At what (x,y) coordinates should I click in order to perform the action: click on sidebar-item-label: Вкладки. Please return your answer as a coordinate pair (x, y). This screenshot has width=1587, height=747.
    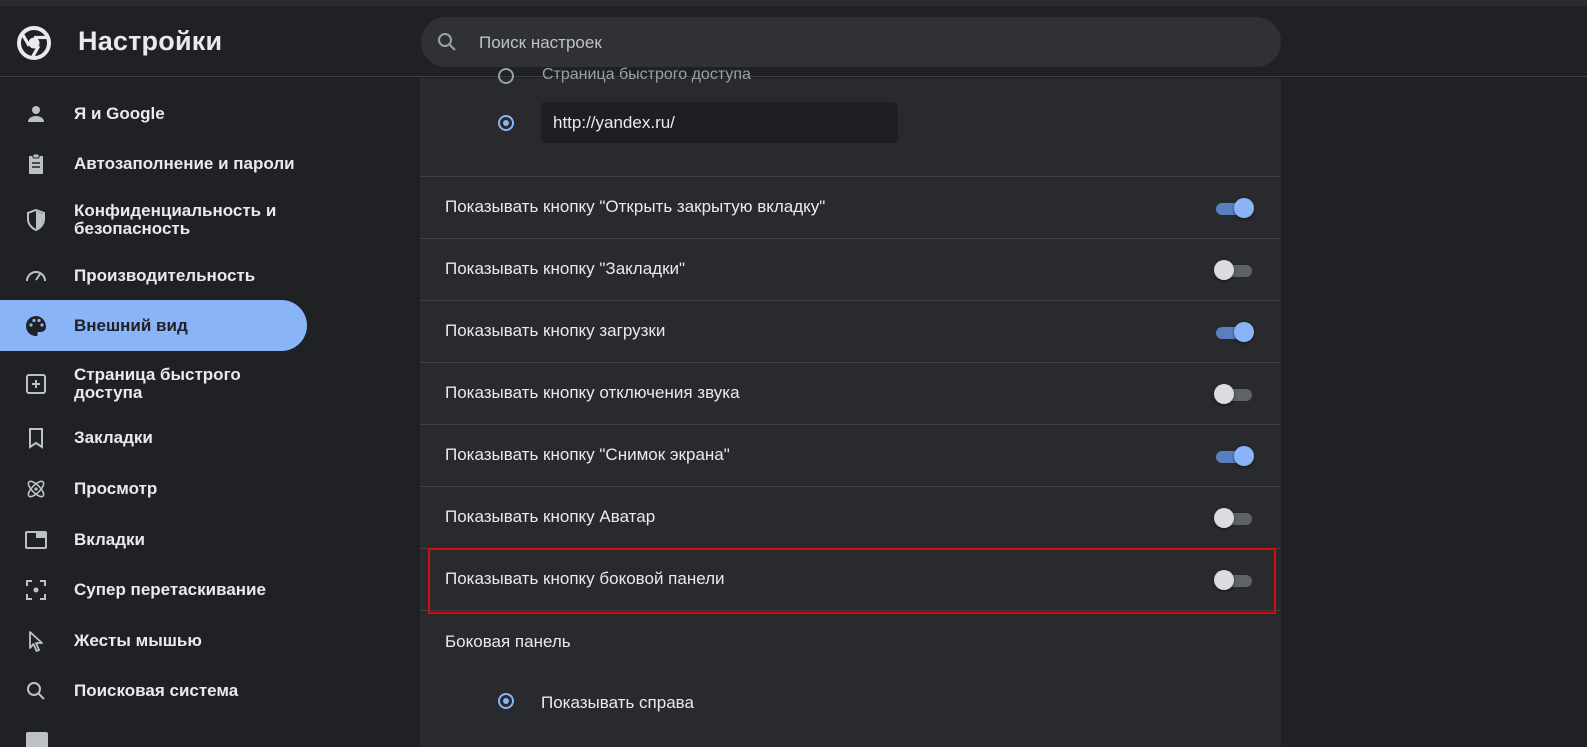
    Looking at the image, I should click on (109, 539).